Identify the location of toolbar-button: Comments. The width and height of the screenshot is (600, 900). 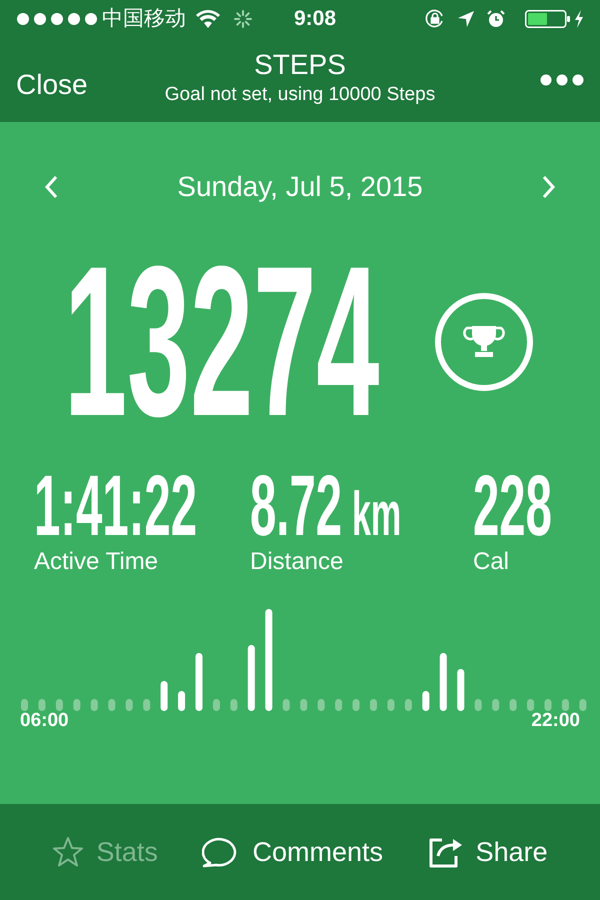
(292, 852).